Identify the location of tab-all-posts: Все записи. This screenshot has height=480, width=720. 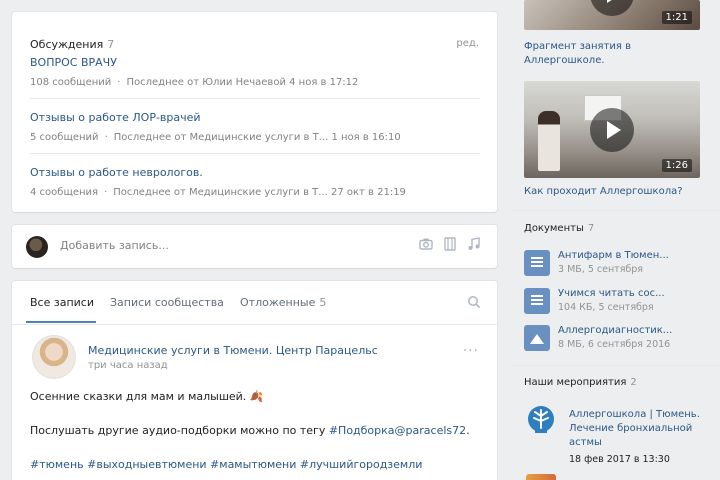
(62, 302).